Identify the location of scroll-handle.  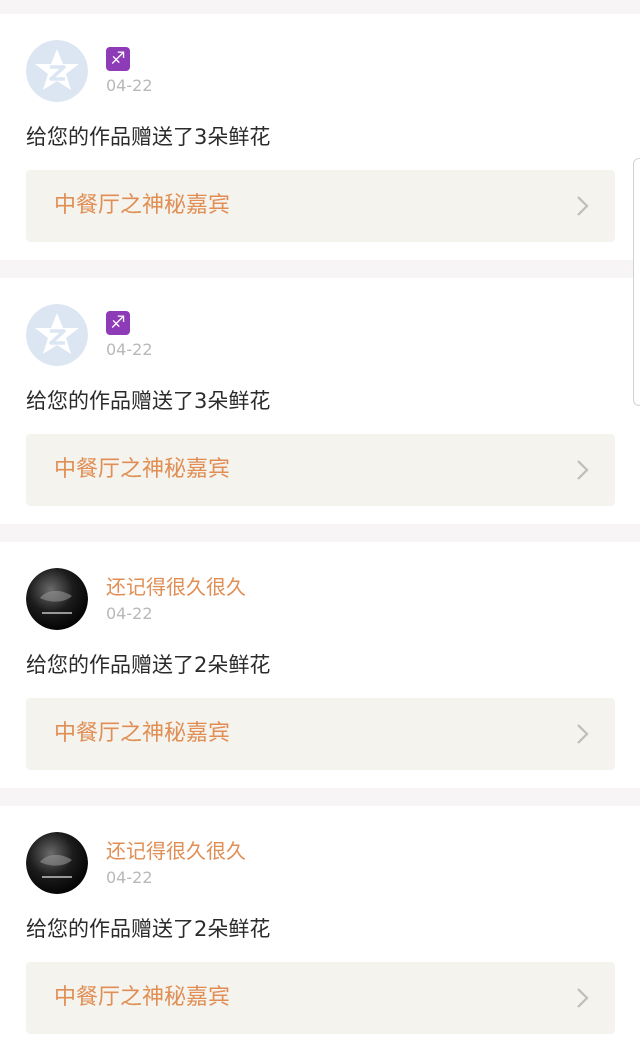
(636, 282).